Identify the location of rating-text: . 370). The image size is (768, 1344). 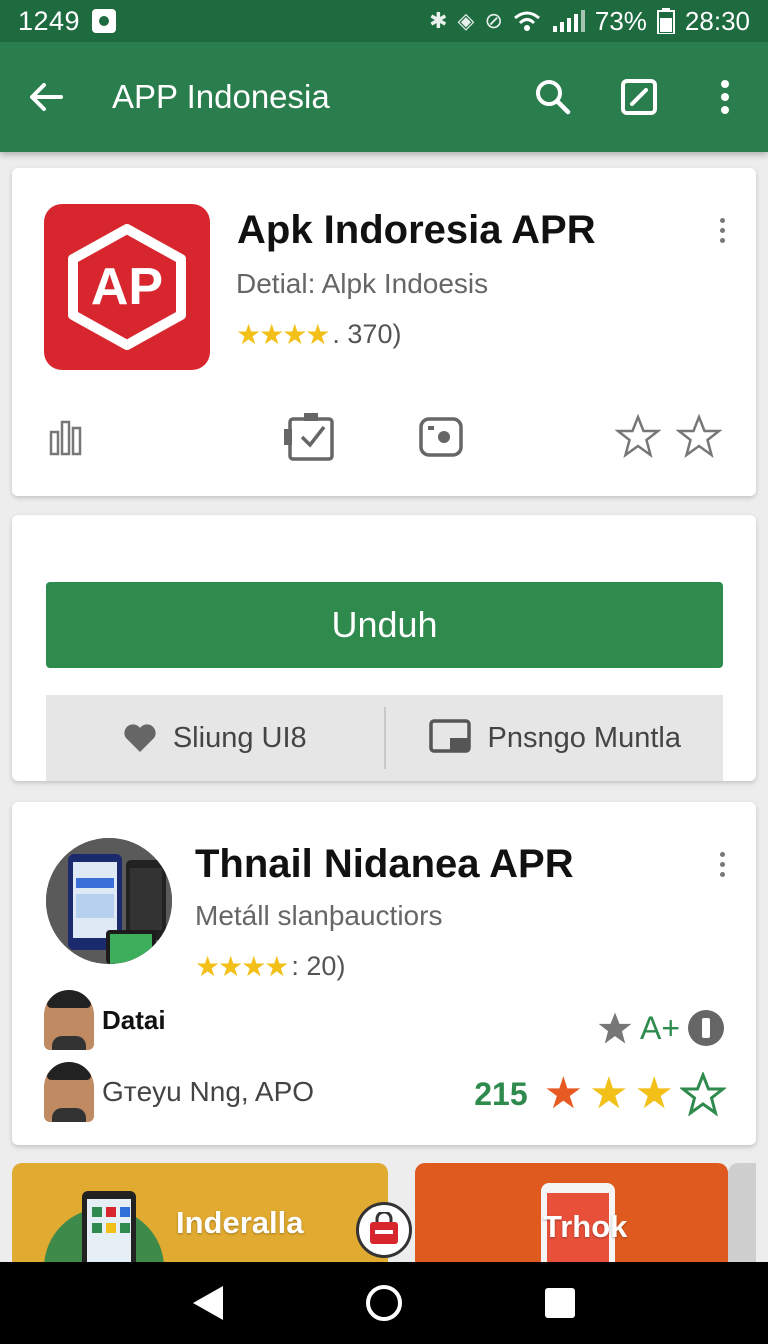
(367, 334).